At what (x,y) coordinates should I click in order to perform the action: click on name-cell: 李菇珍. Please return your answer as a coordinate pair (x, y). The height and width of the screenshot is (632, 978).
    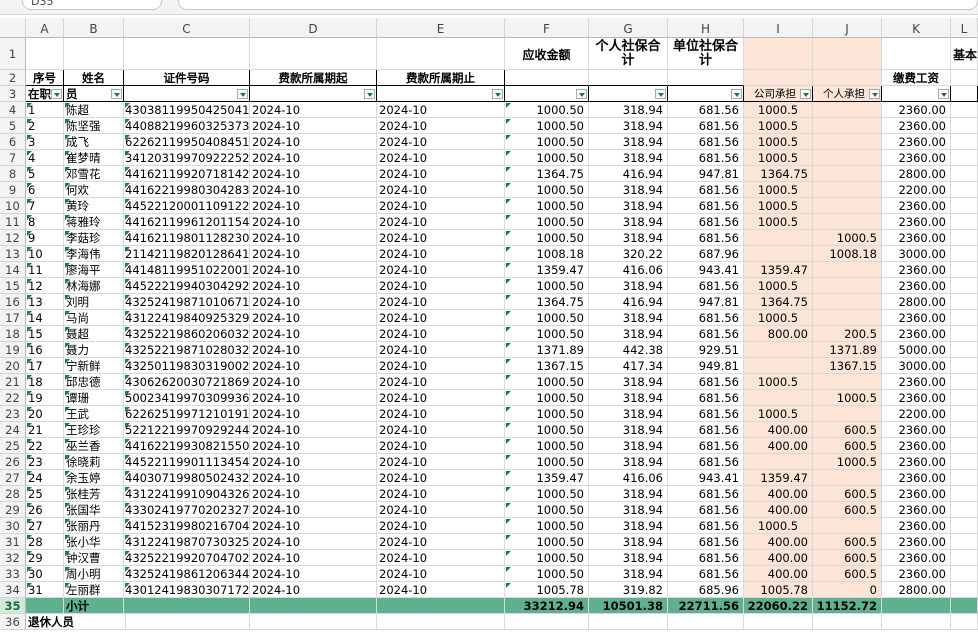
    Looking at the image, I should click on (94, 238).